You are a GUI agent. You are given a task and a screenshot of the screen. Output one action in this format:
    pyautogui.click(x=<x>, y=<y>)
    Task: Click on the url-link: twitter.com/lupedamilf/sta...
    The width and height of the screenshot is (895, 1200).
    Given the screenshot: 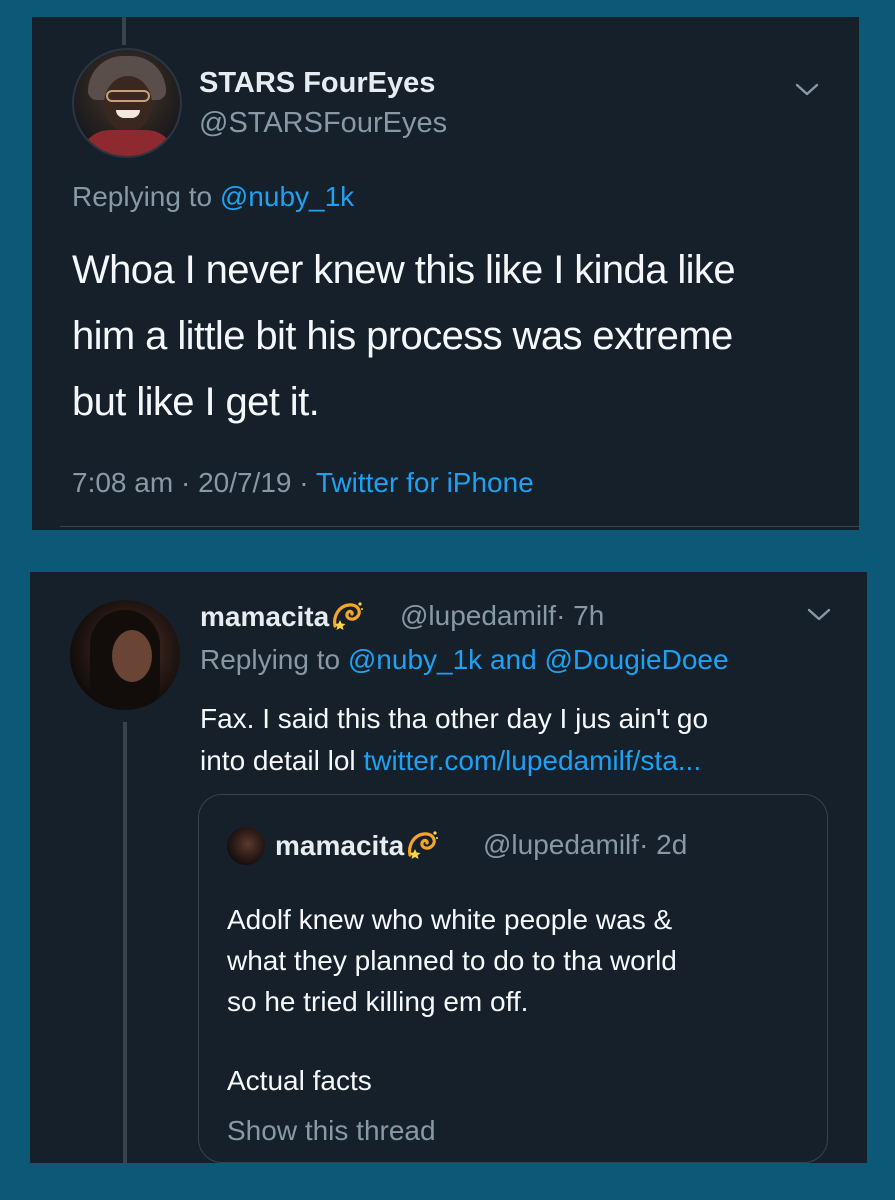 What is the action you would take?
    pyautogui.click(x=532, y=760)
    